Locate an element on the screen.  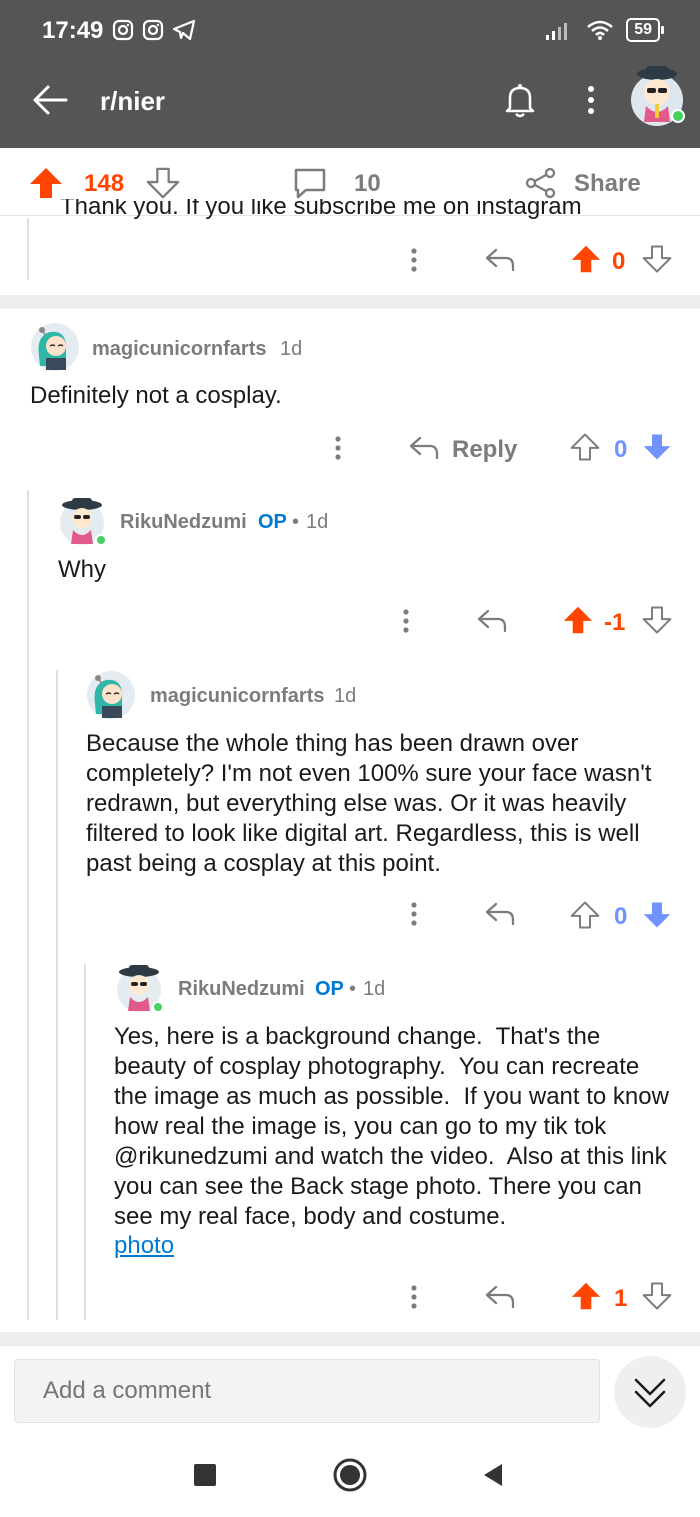
system-indicators: 59 is located at coordinates (604, 30).